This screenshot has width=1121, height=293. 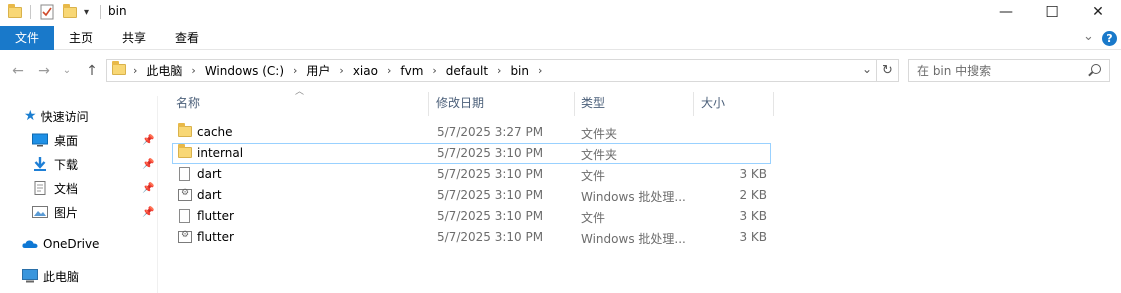 I want to click on nav-item-label: 桌面, so click(x=66, y=140).